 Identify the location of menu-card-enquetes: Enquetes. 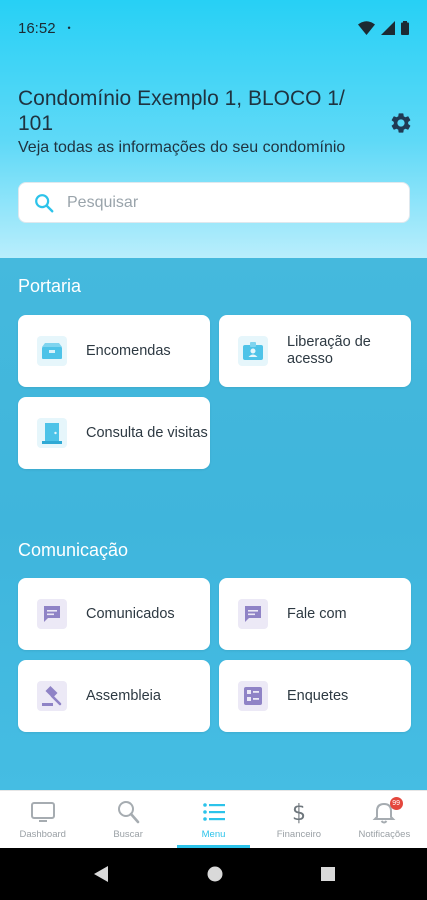
(315, 696).